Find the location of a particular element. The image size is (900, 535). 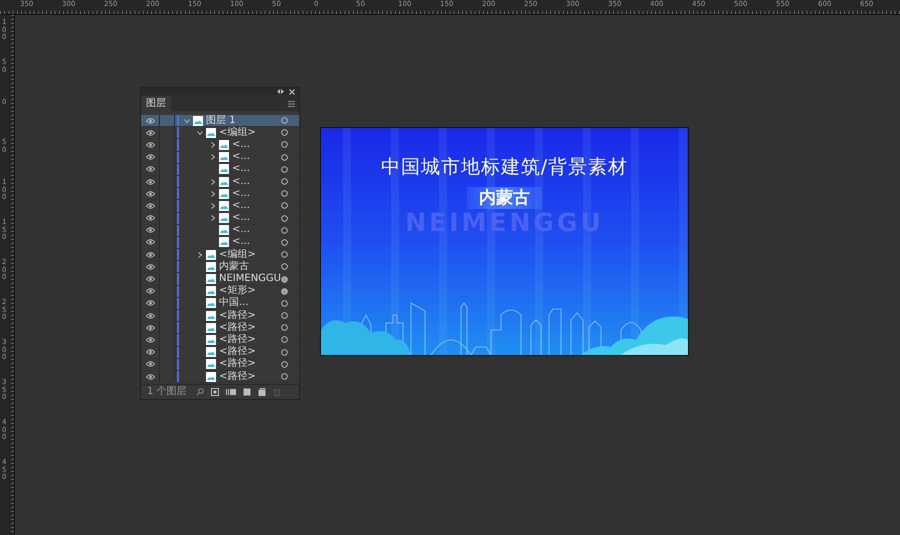

layer-row: 内蒙古 is located at coordinates (220, 267).